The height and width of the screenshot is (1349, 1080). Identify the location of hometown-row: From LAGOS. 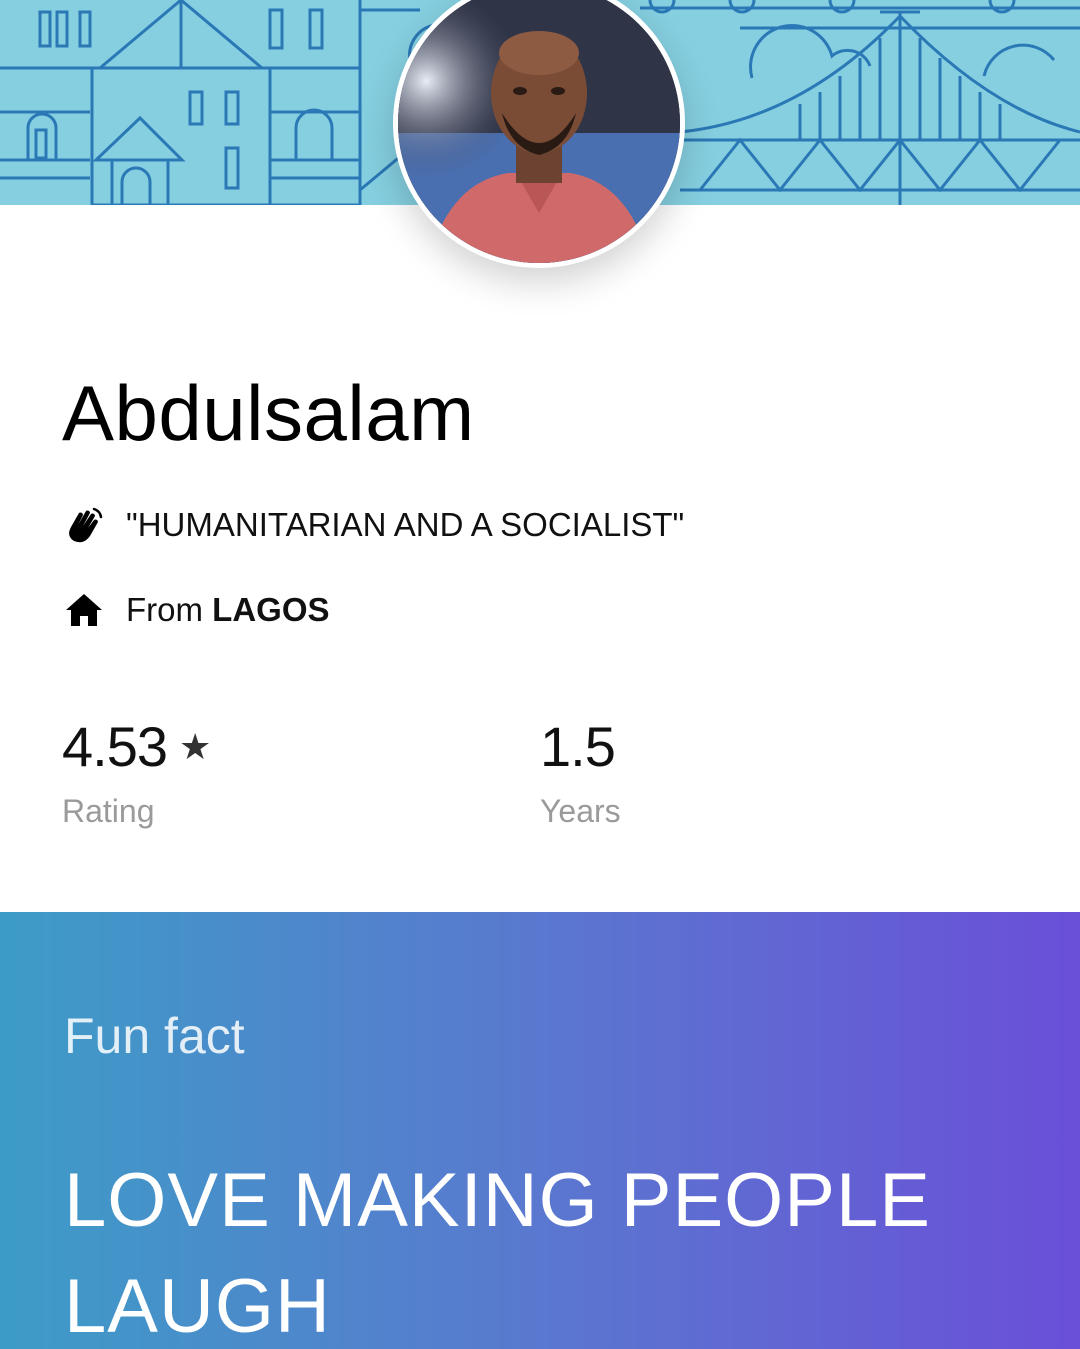
(196, 610).